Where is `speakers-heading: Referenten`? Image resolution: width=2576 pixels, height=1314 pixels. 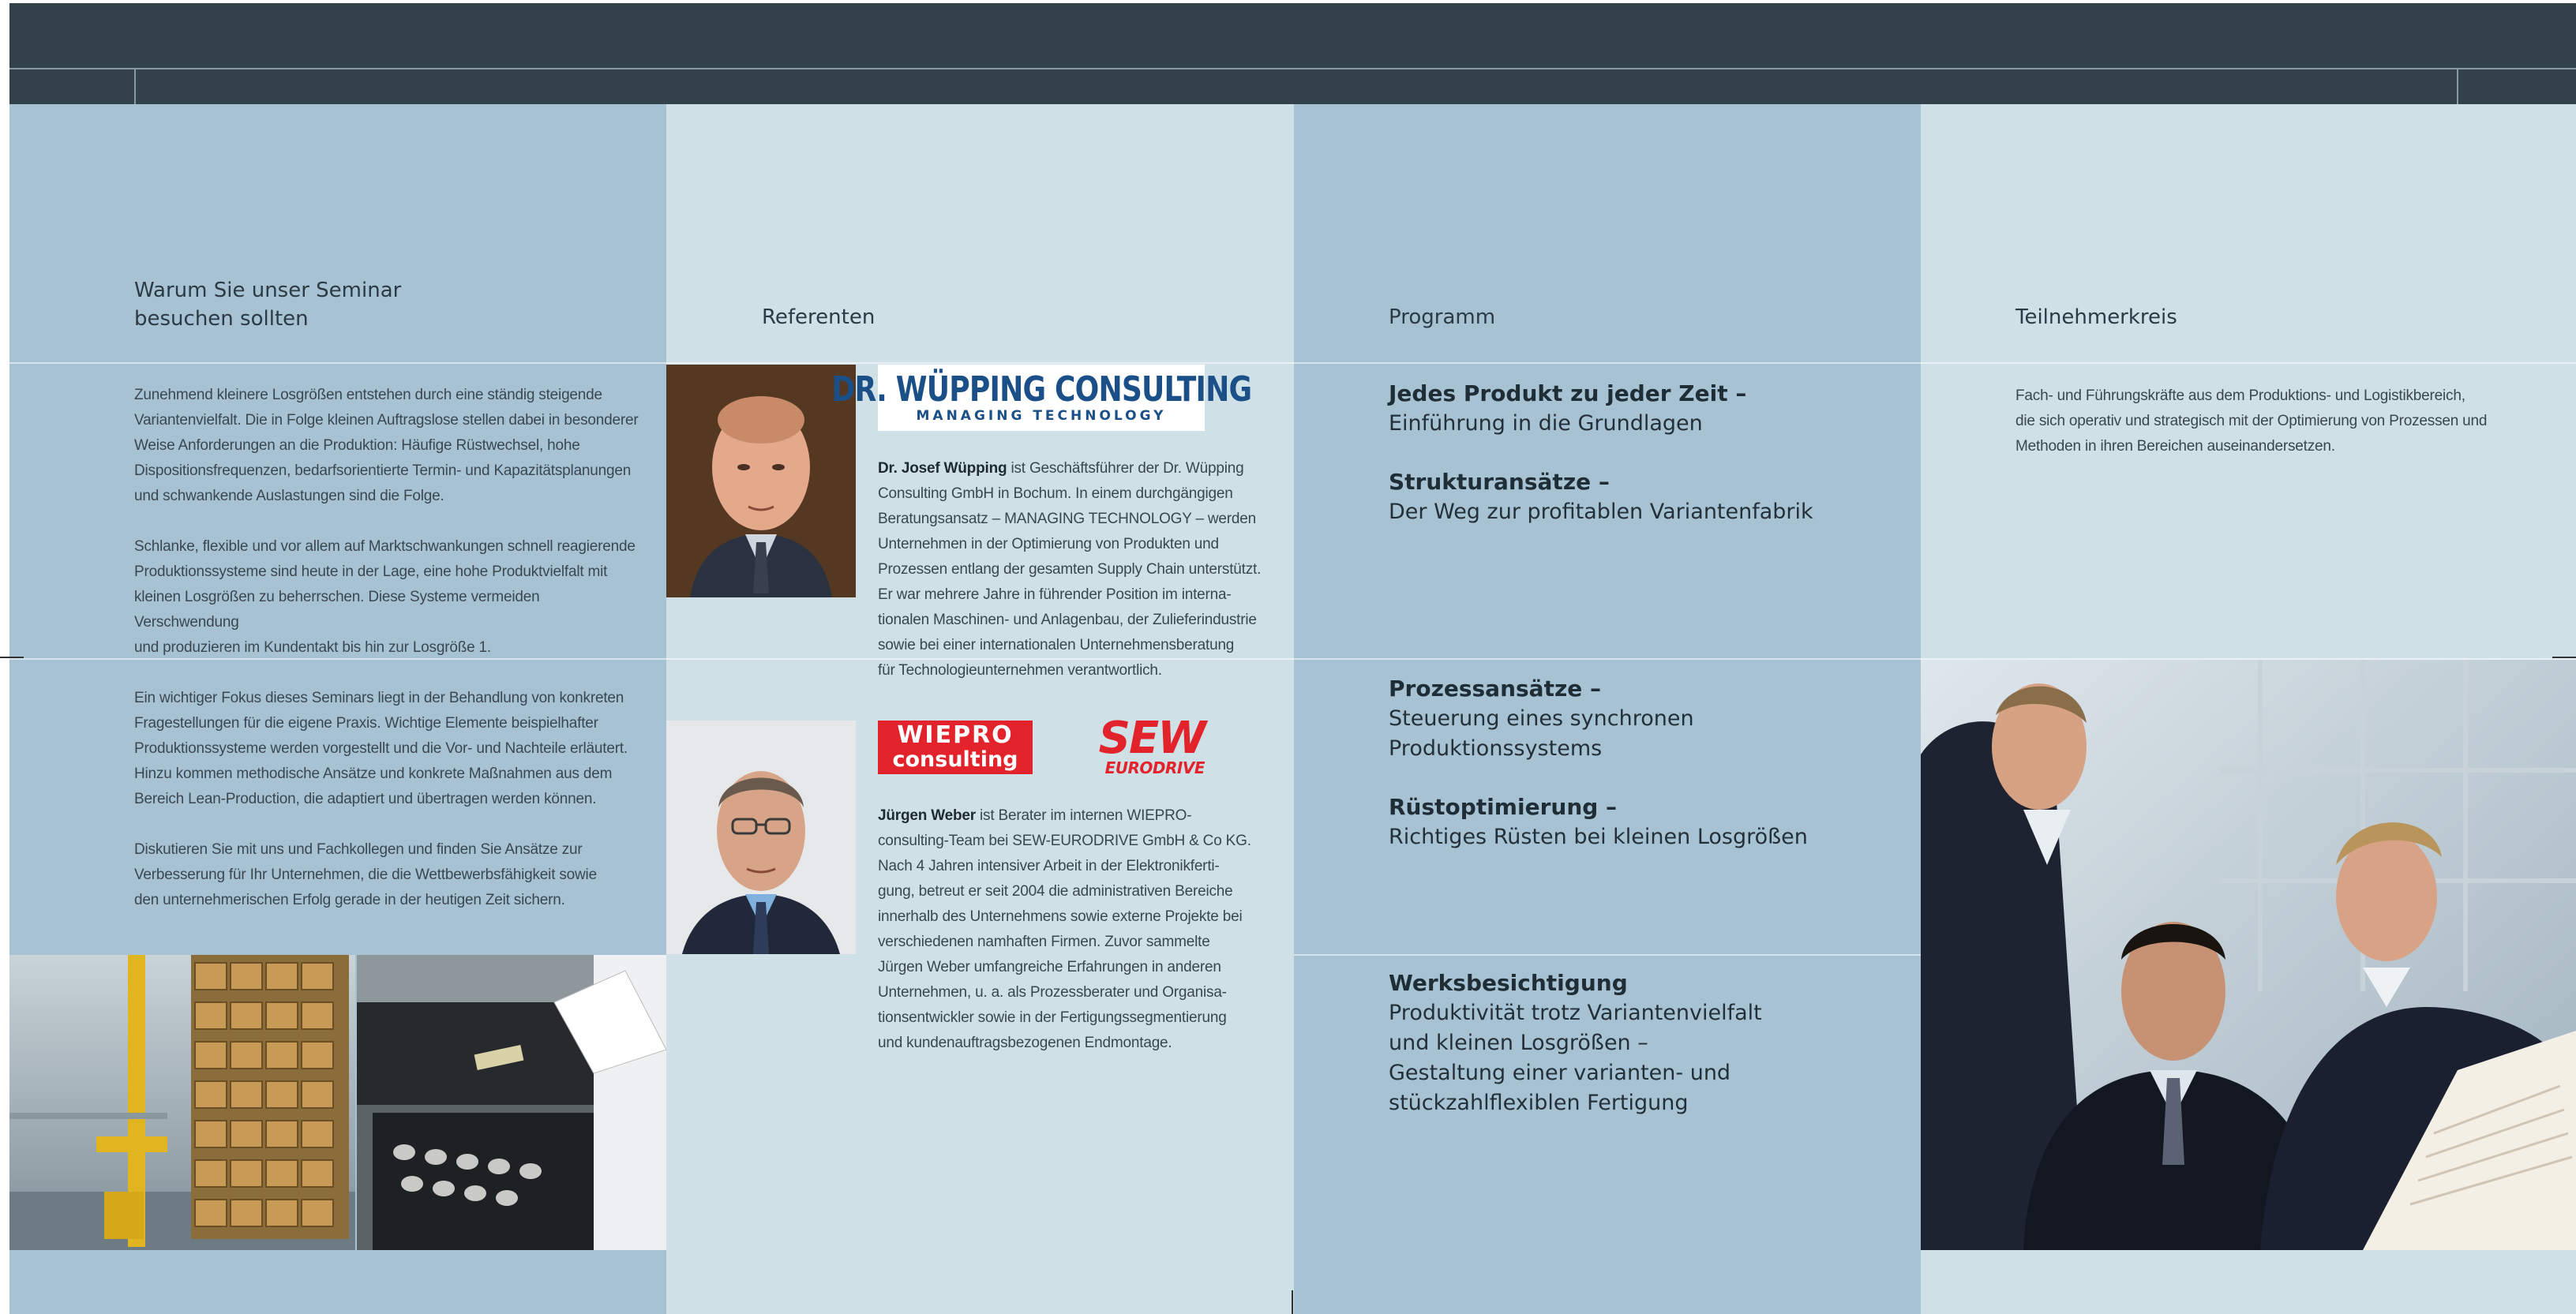
speakers-heading: Referenten is located at coordinates (819, 317).